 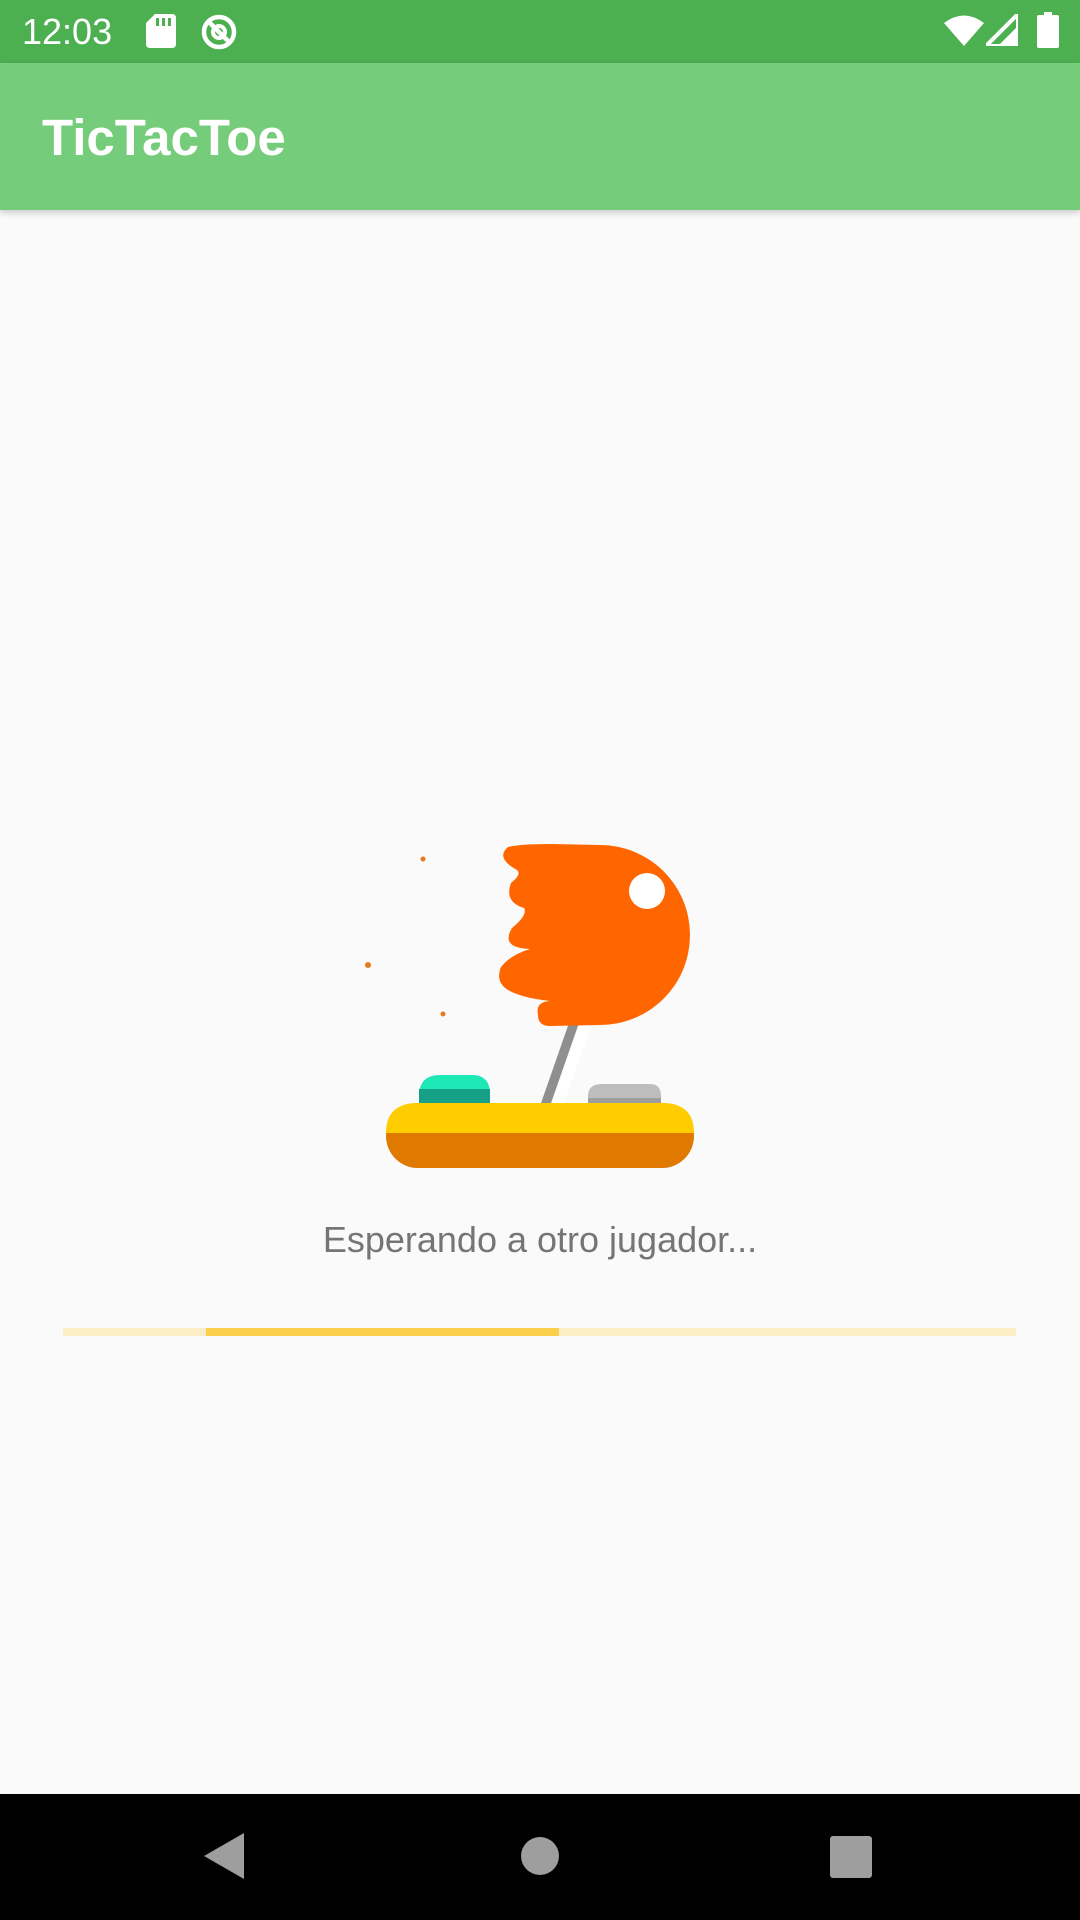 I want to click on back-icon, so click(x=224, y=1856).